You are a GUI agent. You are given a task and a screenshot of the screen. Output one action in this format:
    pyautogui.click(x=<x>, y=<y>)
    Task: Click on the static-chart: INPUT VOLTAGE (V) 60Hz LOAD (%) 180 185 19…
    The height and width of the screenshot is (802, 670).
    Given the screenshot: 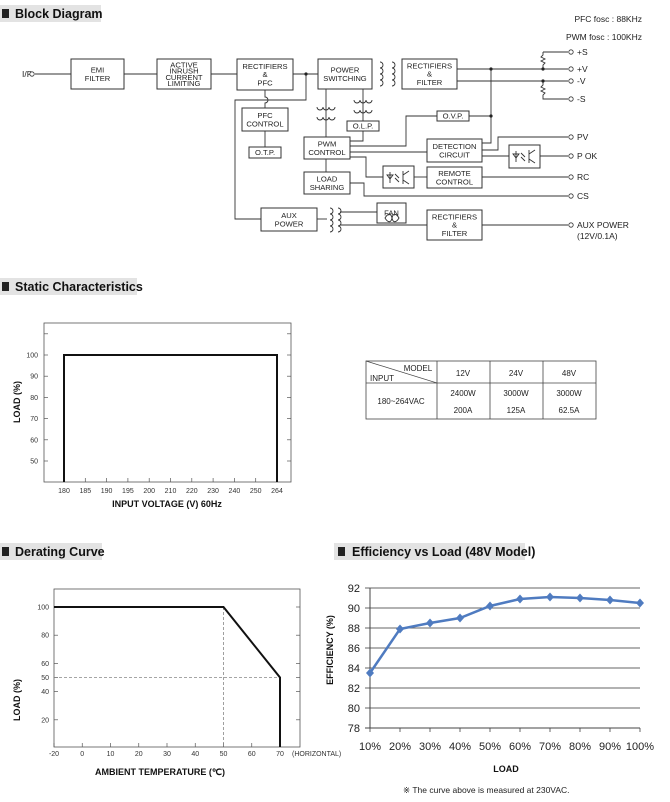 What is the action you would take?
    pyautogui.click(x=152, y=415)
    